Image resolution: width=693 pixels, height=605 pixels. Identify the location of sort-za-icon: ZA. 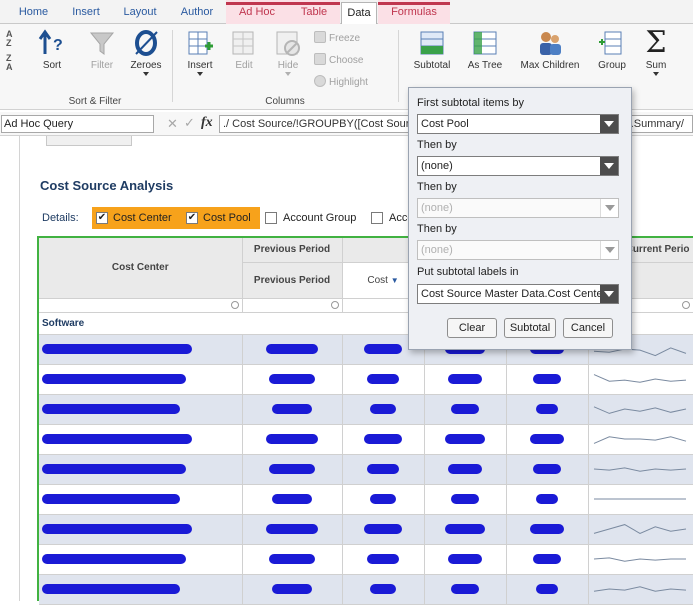
(9, 63).